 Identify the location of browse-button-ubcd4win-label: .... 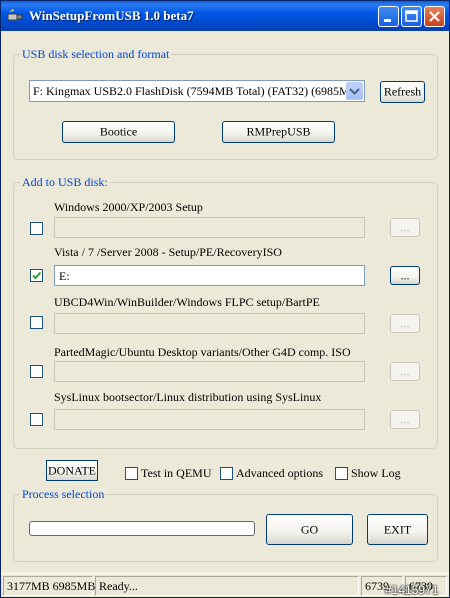
(405, 323).